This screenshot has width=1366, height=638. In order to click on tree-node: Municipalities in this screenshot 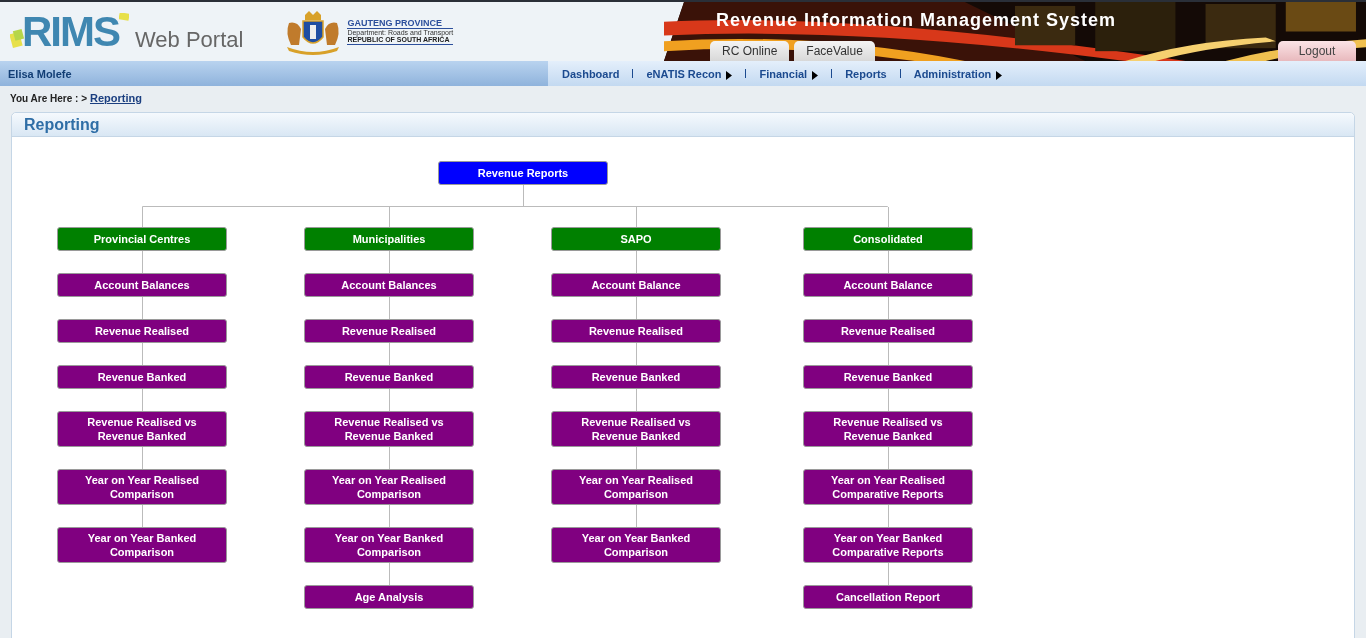, I will do `click(389, 239)`.